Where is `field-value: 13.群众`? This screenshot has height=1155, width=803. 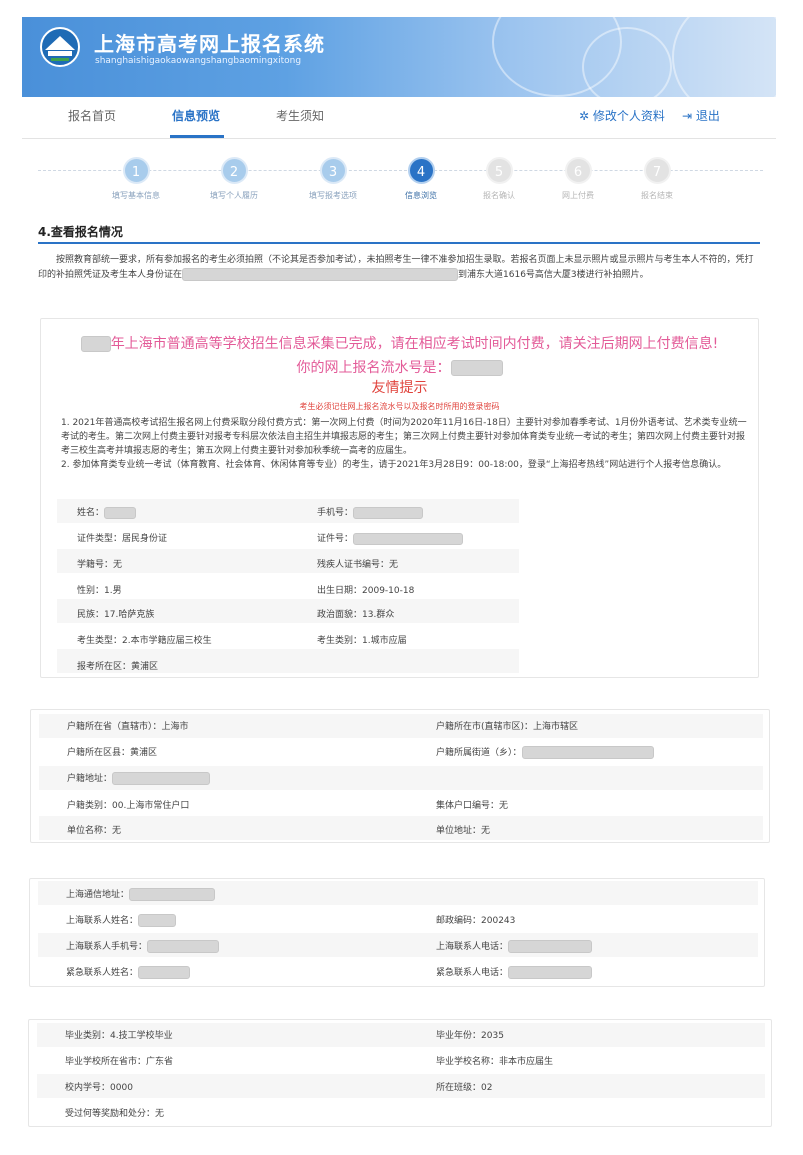 field-value: 13.群众 is located at coordinates (378, 615).